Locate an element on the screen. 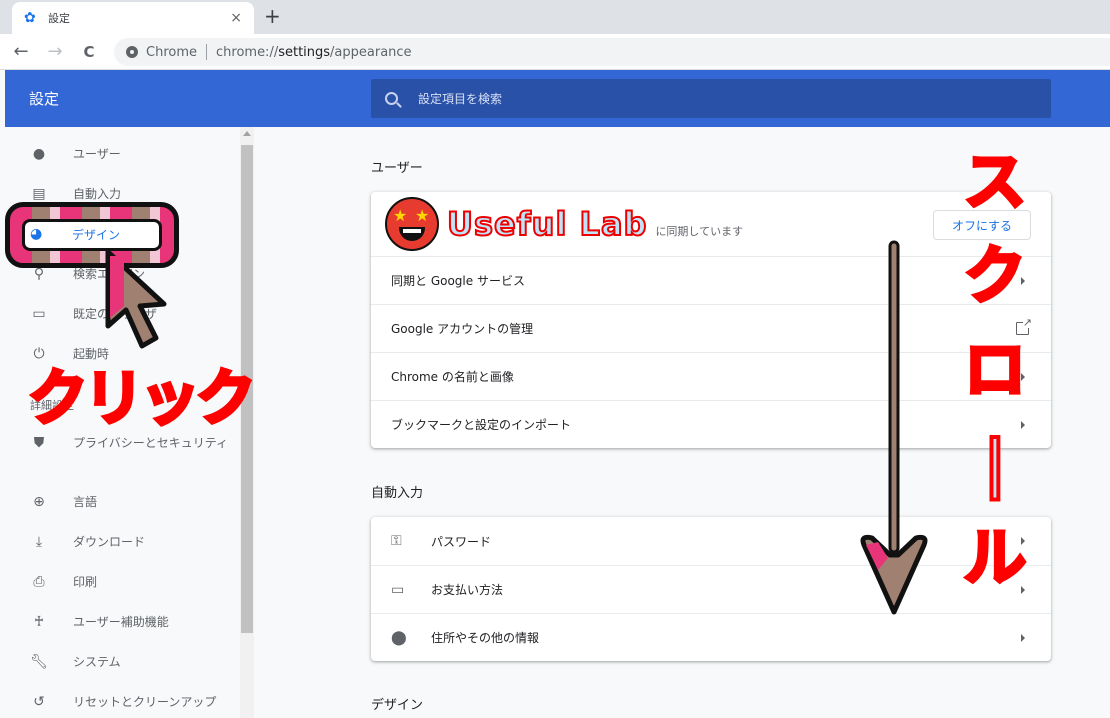  printer-icon: ⎙ is located at coordinates (39, 582).